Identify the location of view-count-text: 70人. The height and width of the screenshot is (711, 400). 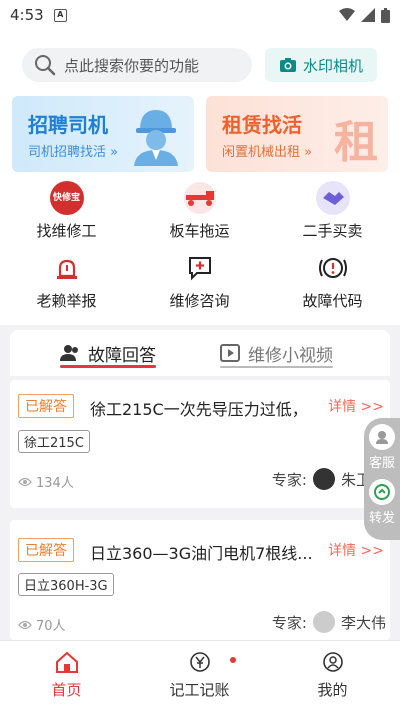
(51, 626).